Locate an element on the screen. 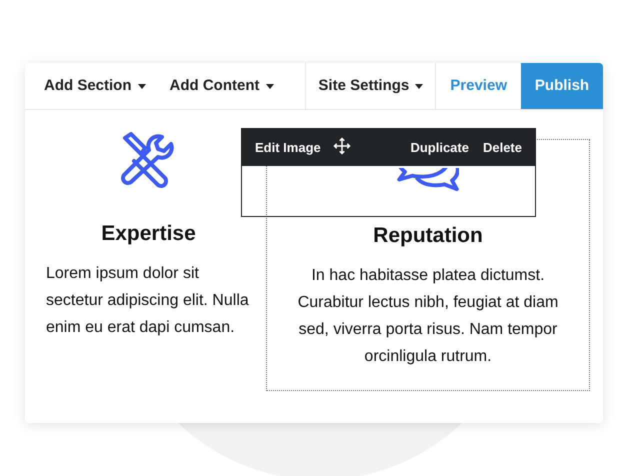 This screenshot has width=630, height=476. menu-dropdown: Add Content is located at coordinates (222, 86).